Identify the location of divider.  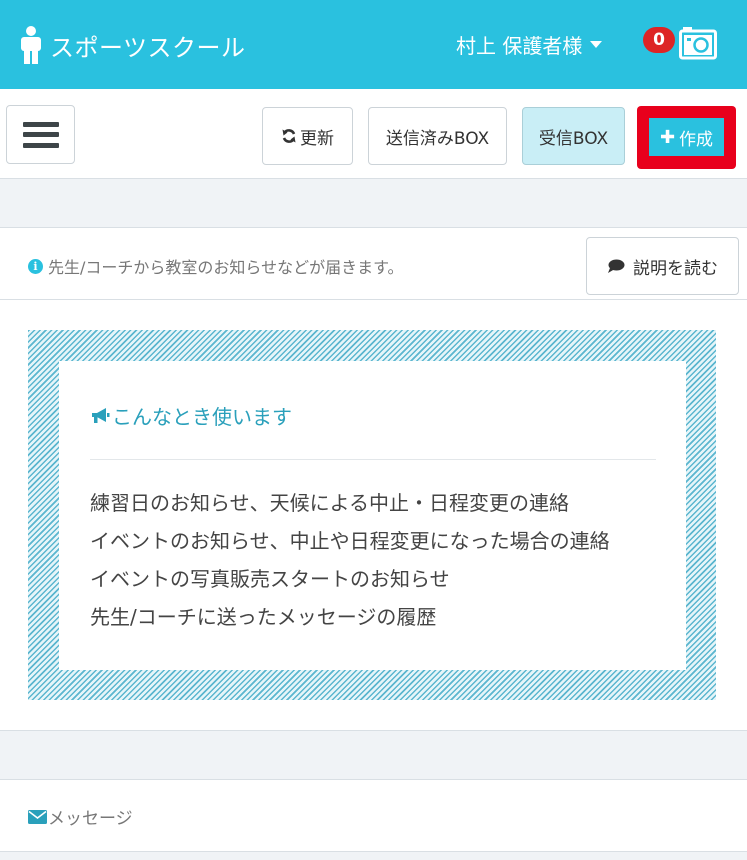
(373, 459).